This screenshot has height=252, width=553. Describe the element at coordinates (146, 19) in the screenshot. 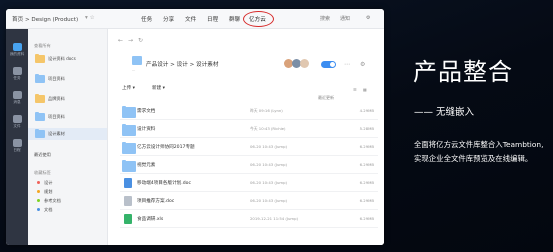

I see `tab-tasks: 任务` at that location.